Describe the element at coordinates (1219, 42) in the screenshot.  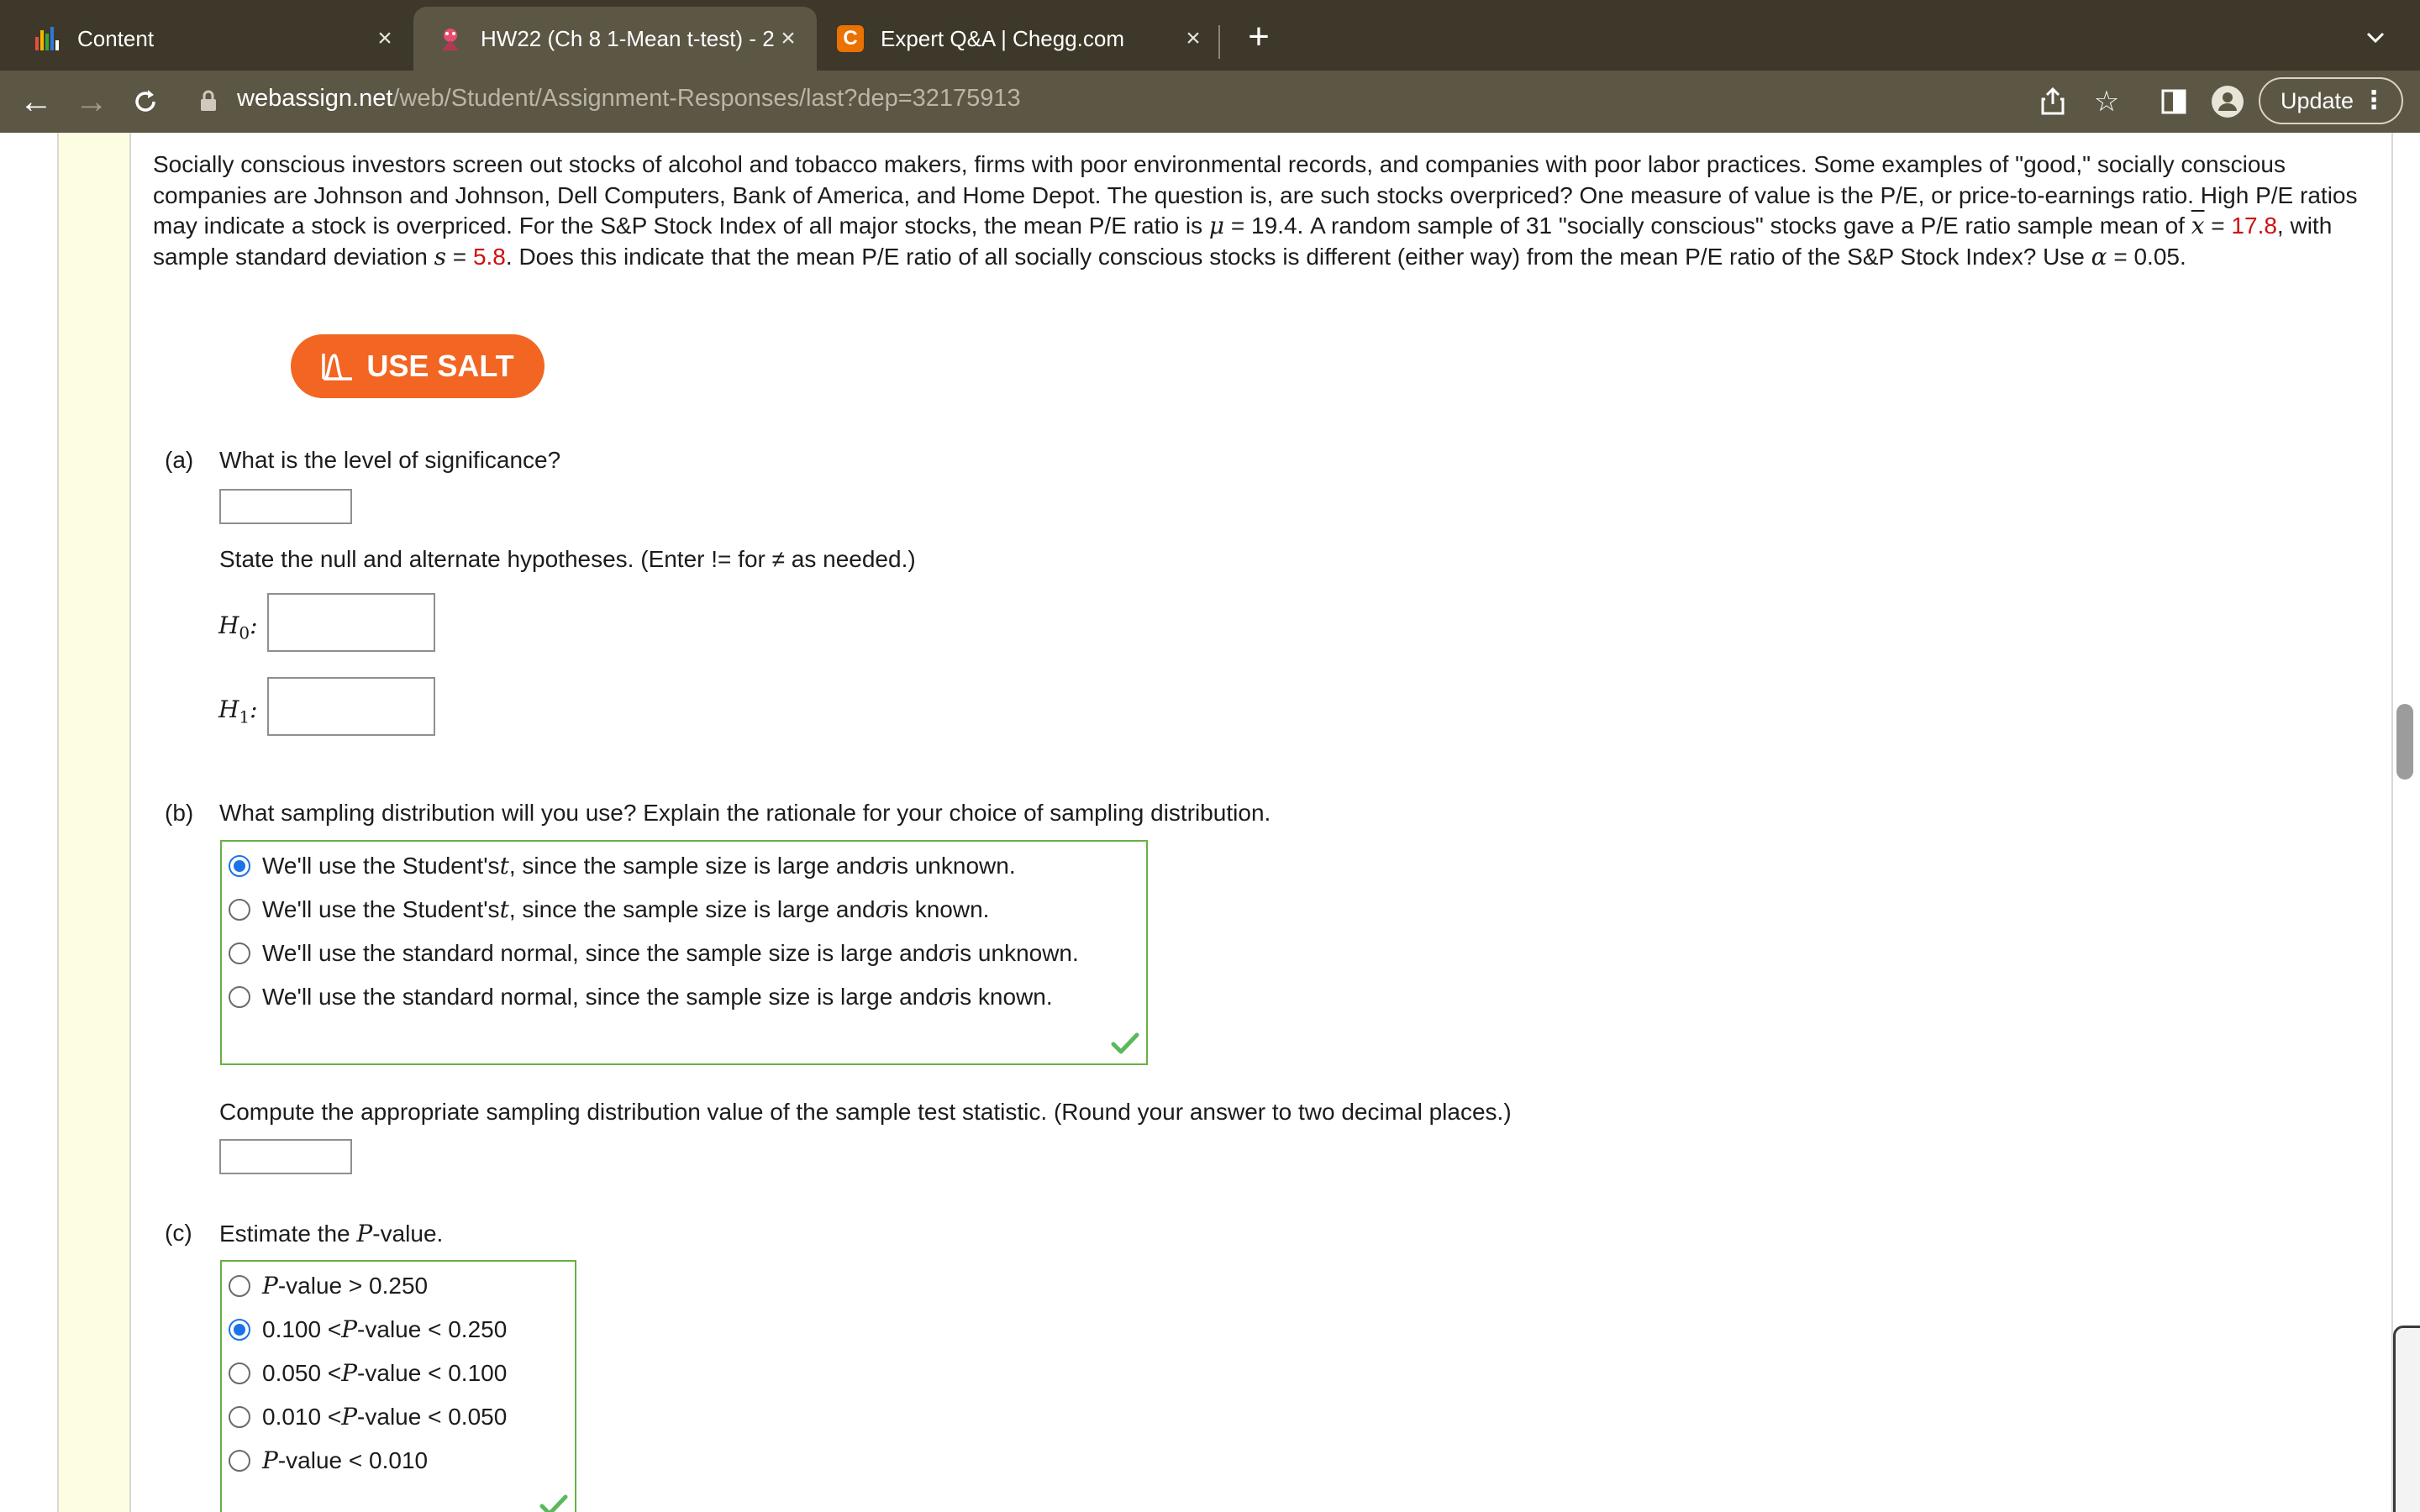
I see `tab-separator` at that location.